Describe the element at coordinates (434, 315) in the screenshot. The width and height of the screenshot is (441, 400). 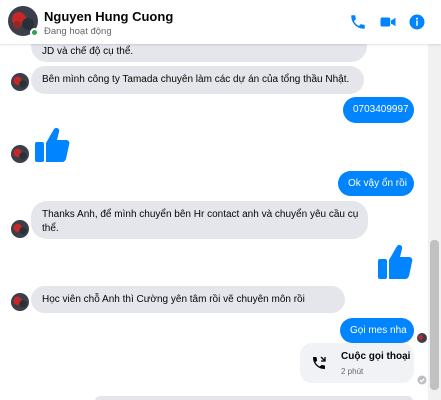
I see `scrollbar-thumb` at that location.